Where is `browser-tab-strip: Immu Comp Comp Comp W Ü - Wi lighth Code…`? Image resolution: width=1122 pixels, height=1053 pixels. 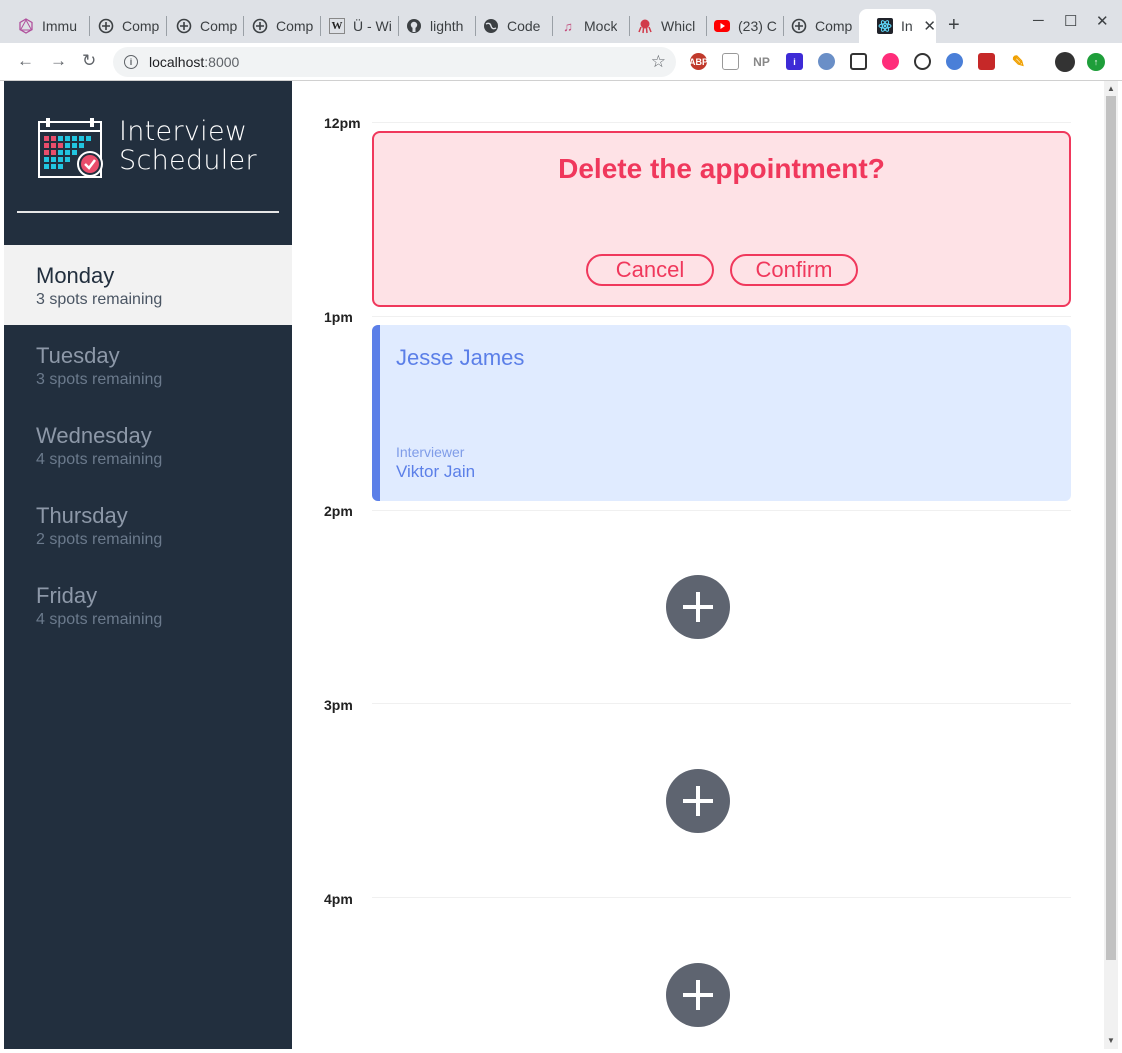
browser-tab-strip: Immu Comp Comp Comp W Ü - Wi lighth Code… is located at coordinates (561, 21).